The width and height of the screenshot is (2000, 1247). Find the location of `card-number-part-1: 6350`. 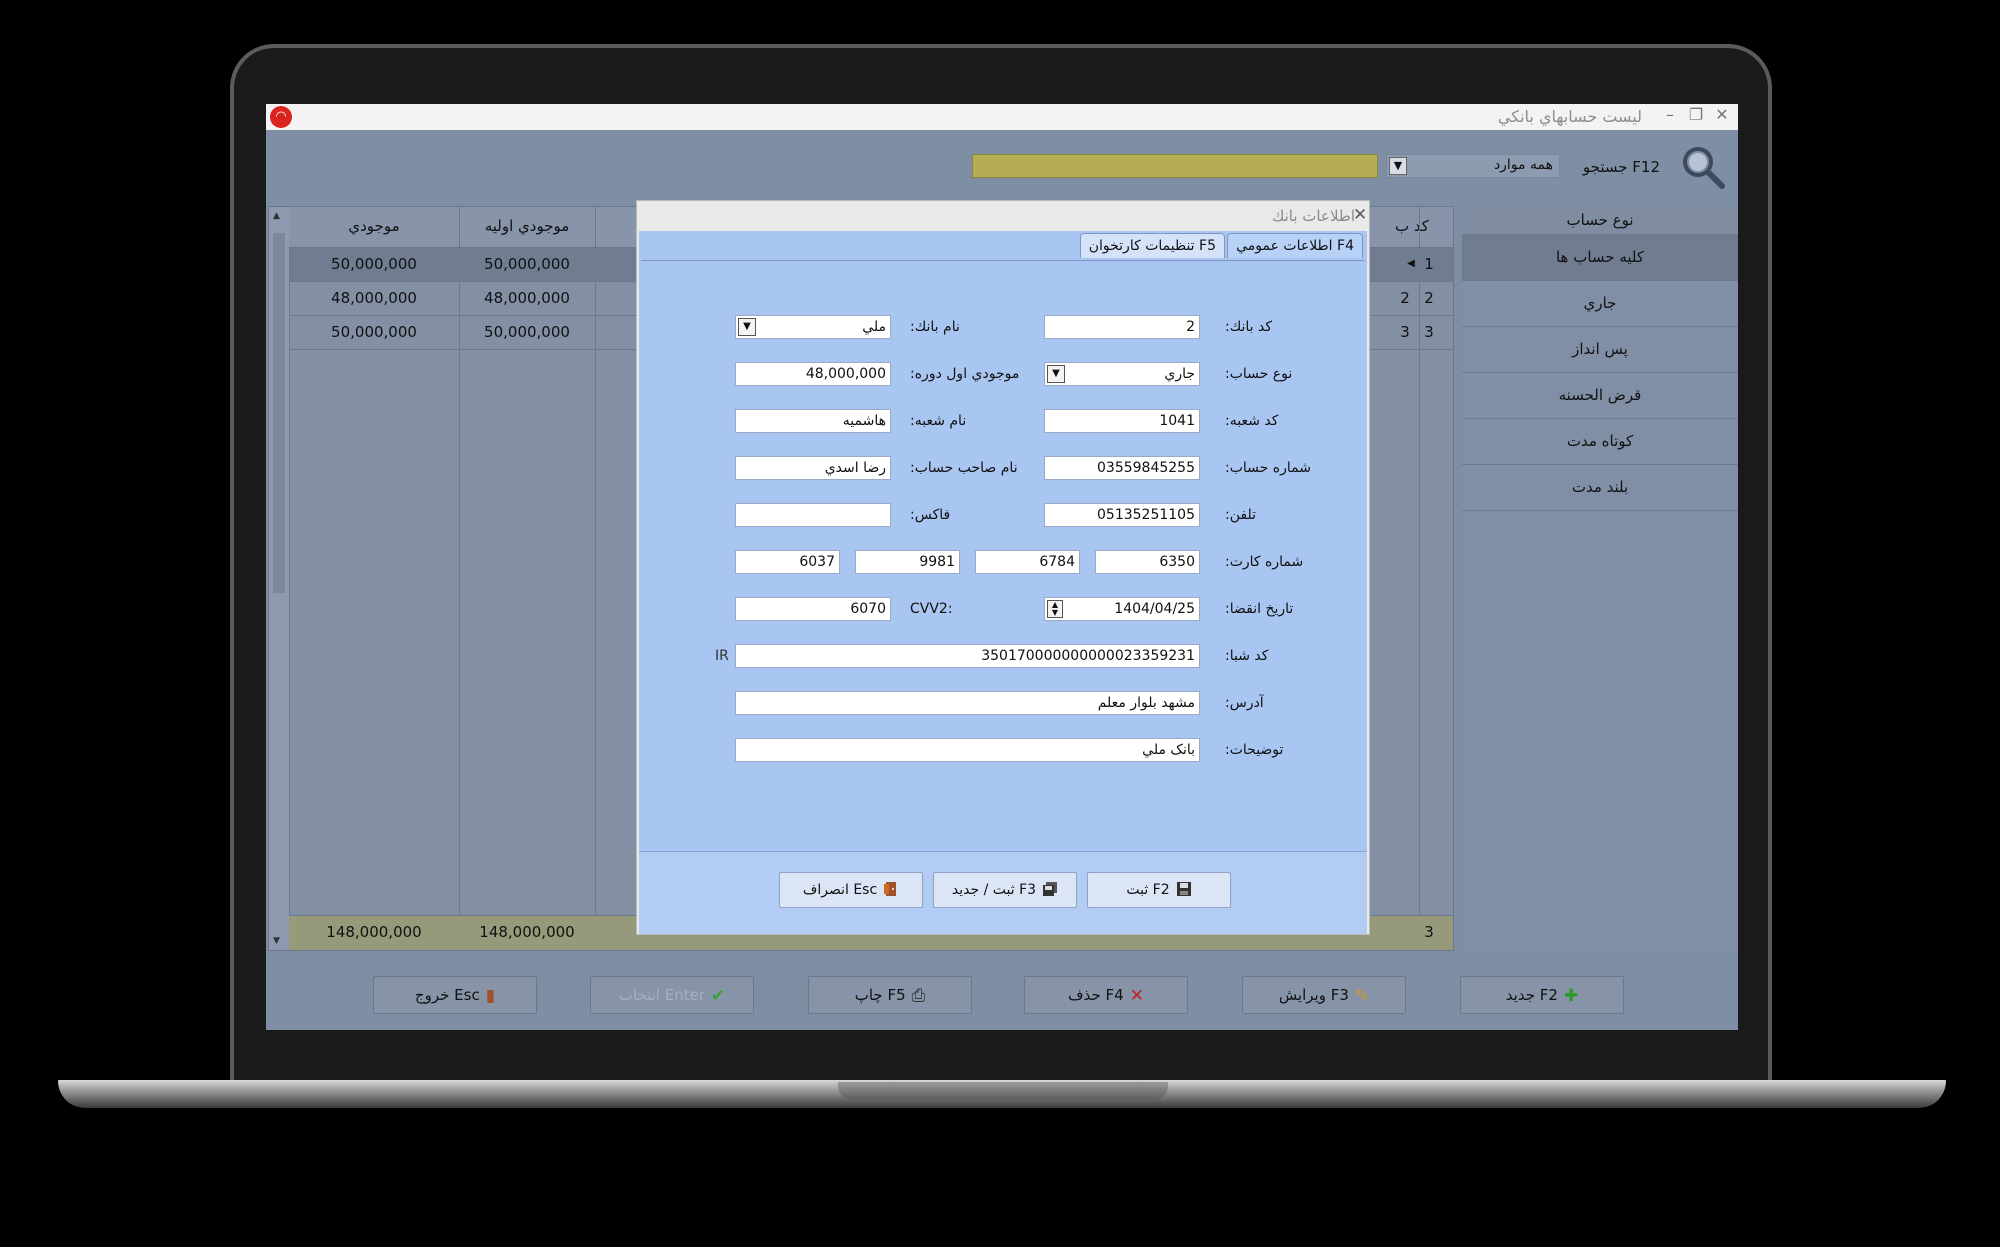

card-number-part-1: 6350 is located at coordinates (1147, 562).